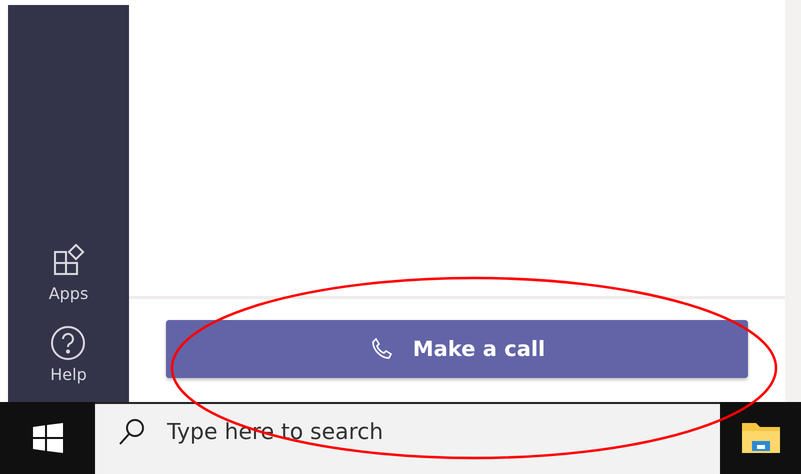 The image size is (801, 474). What do you see at coordinates (132, 432) in the screenshot?
I see `search-icon` at bounding box center [132, 432].